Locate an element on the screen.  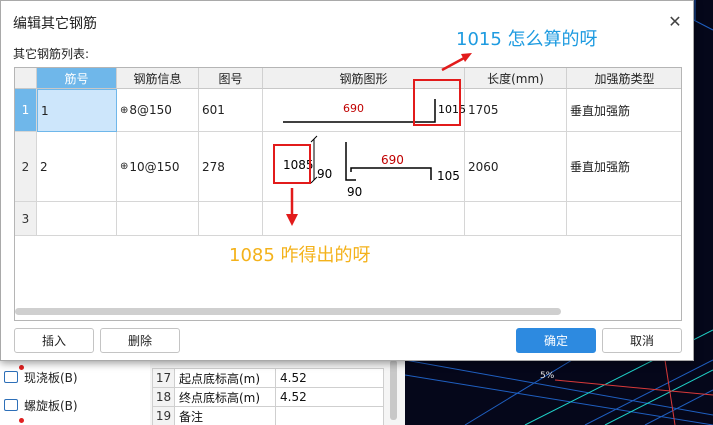
shape-dimension-left-vertical: 90 is located at coordinates (325, 174).